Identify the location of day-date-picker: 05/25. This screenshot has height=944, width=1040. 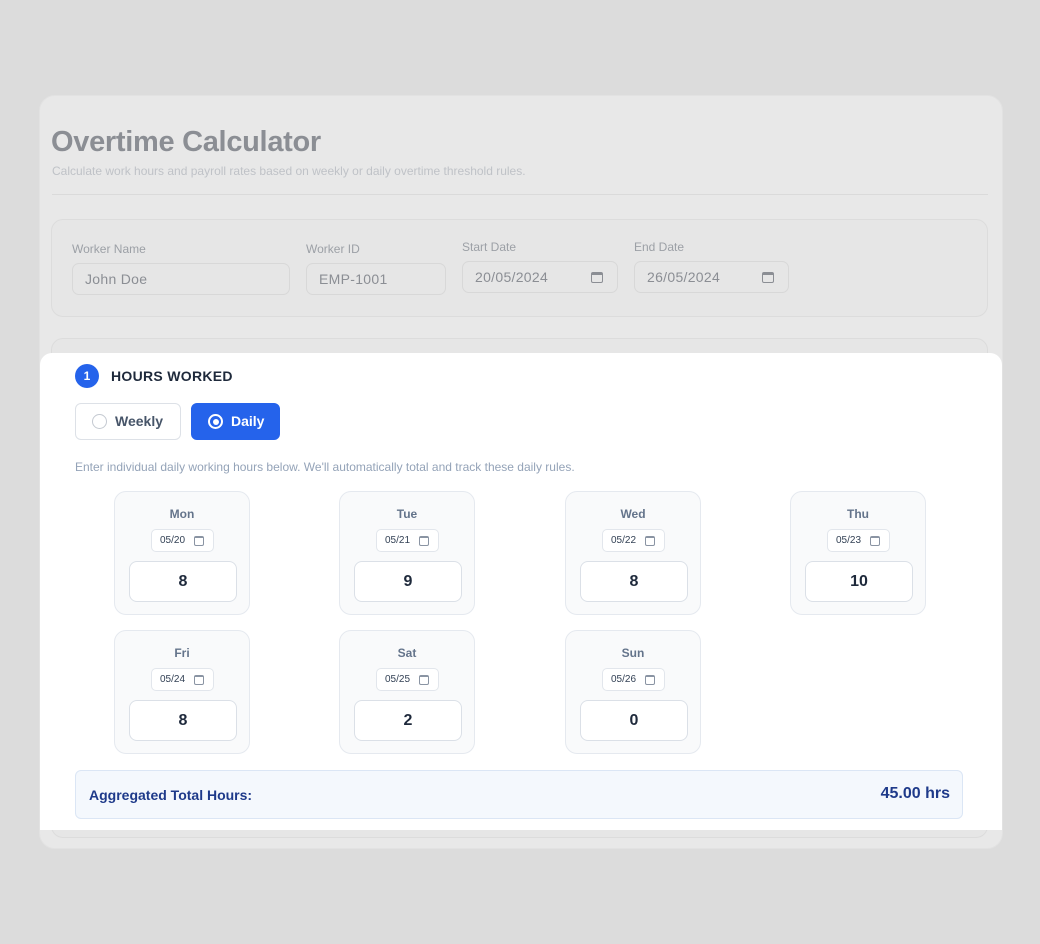
(407, 679).